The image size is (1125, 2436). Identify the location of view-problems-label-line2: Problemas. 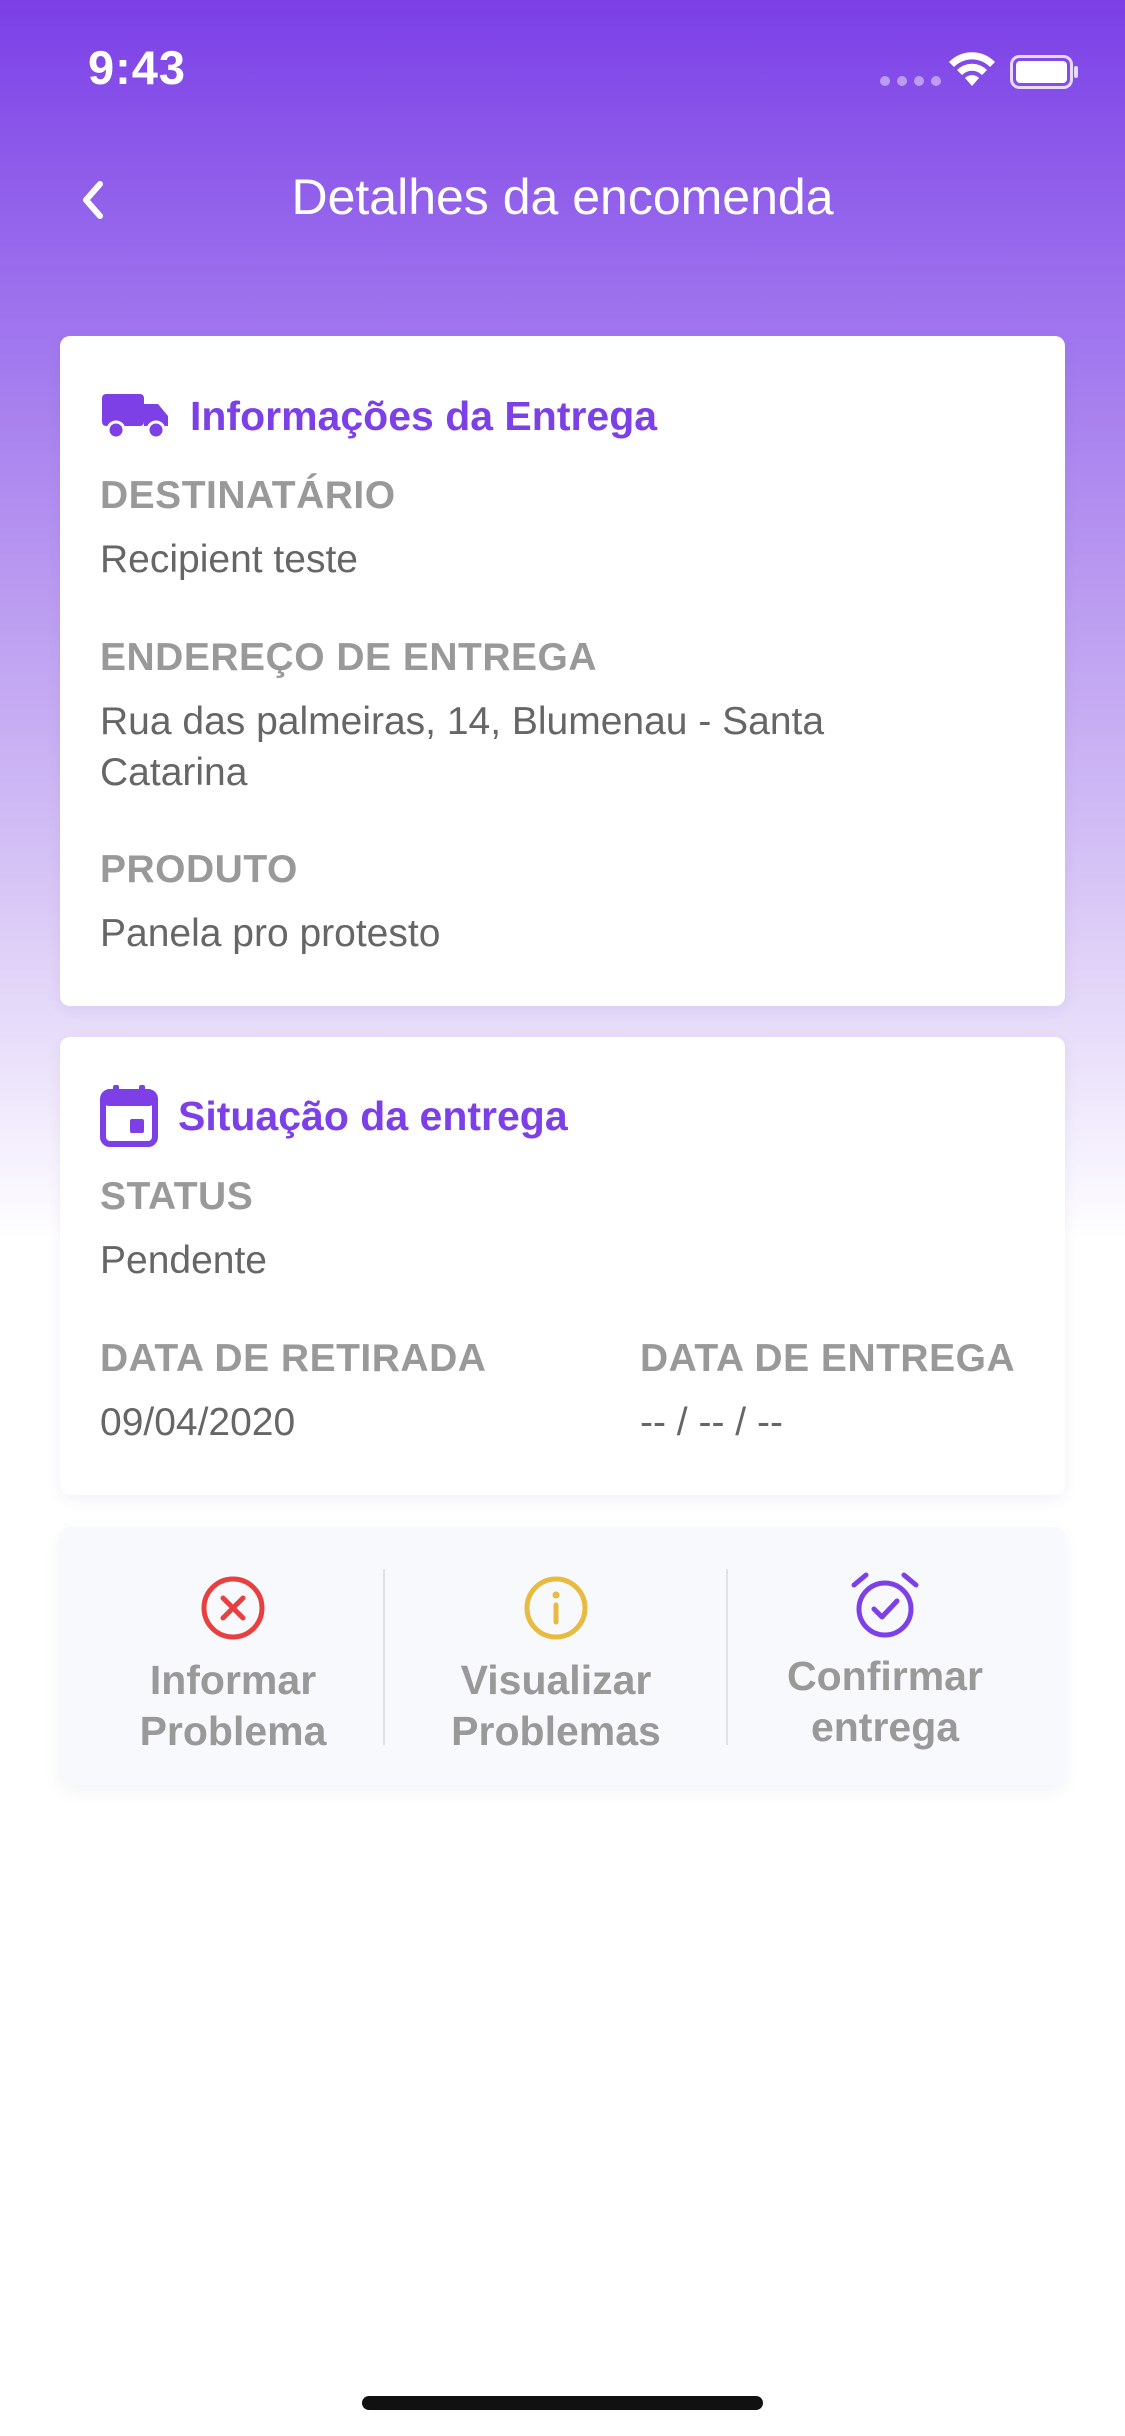
(556, 1731).